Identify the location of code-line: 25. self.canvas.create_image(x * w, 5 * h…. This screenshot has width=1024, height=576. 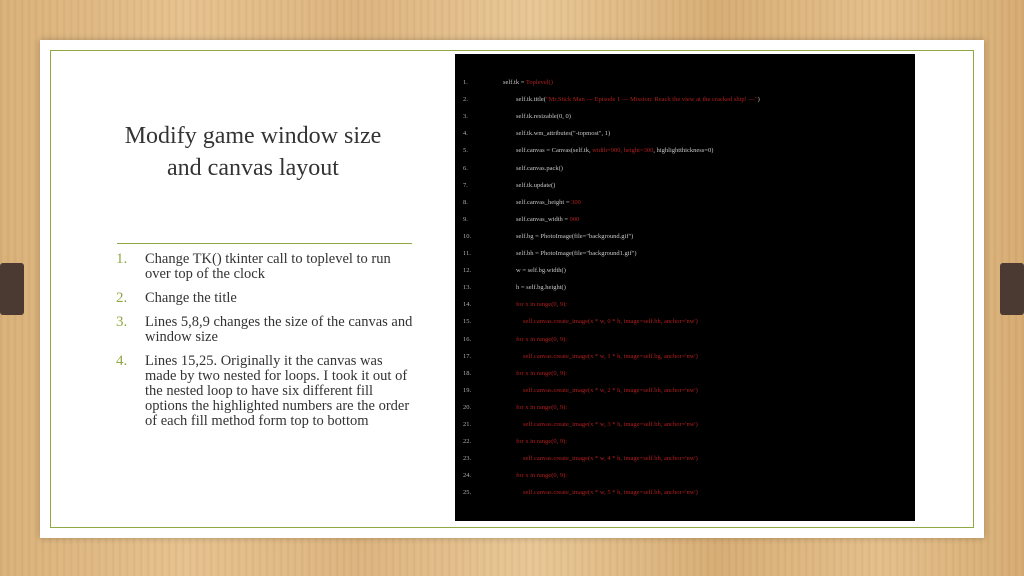
(685, 492).